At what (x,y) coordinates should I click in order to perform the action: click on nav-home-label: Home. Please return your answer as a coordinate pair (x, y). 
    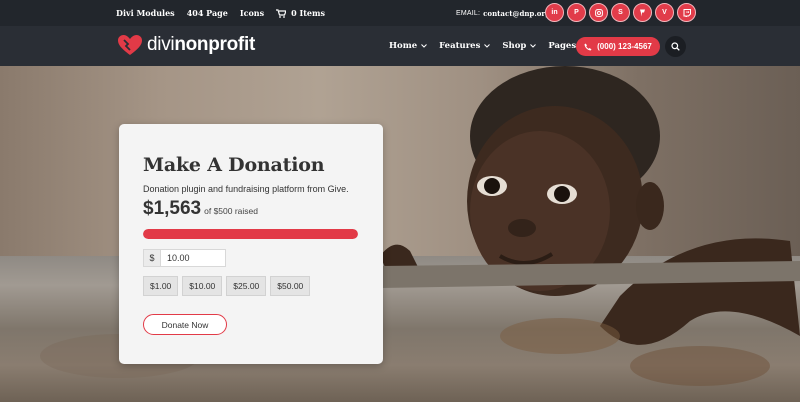
    Looking at the image, I should click on (403, 46).